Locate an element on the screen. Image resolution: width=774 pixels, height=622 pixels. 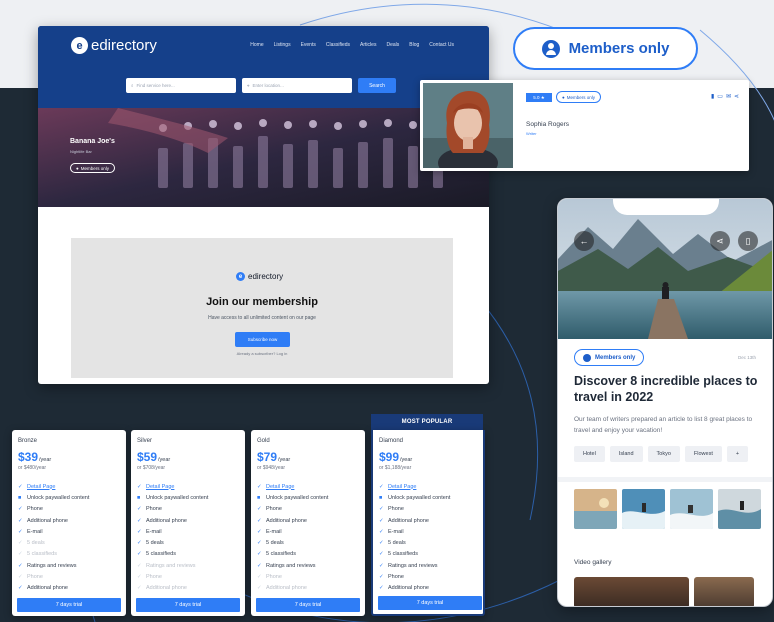
chip-label: Members only is located at coordinates (615, 357).